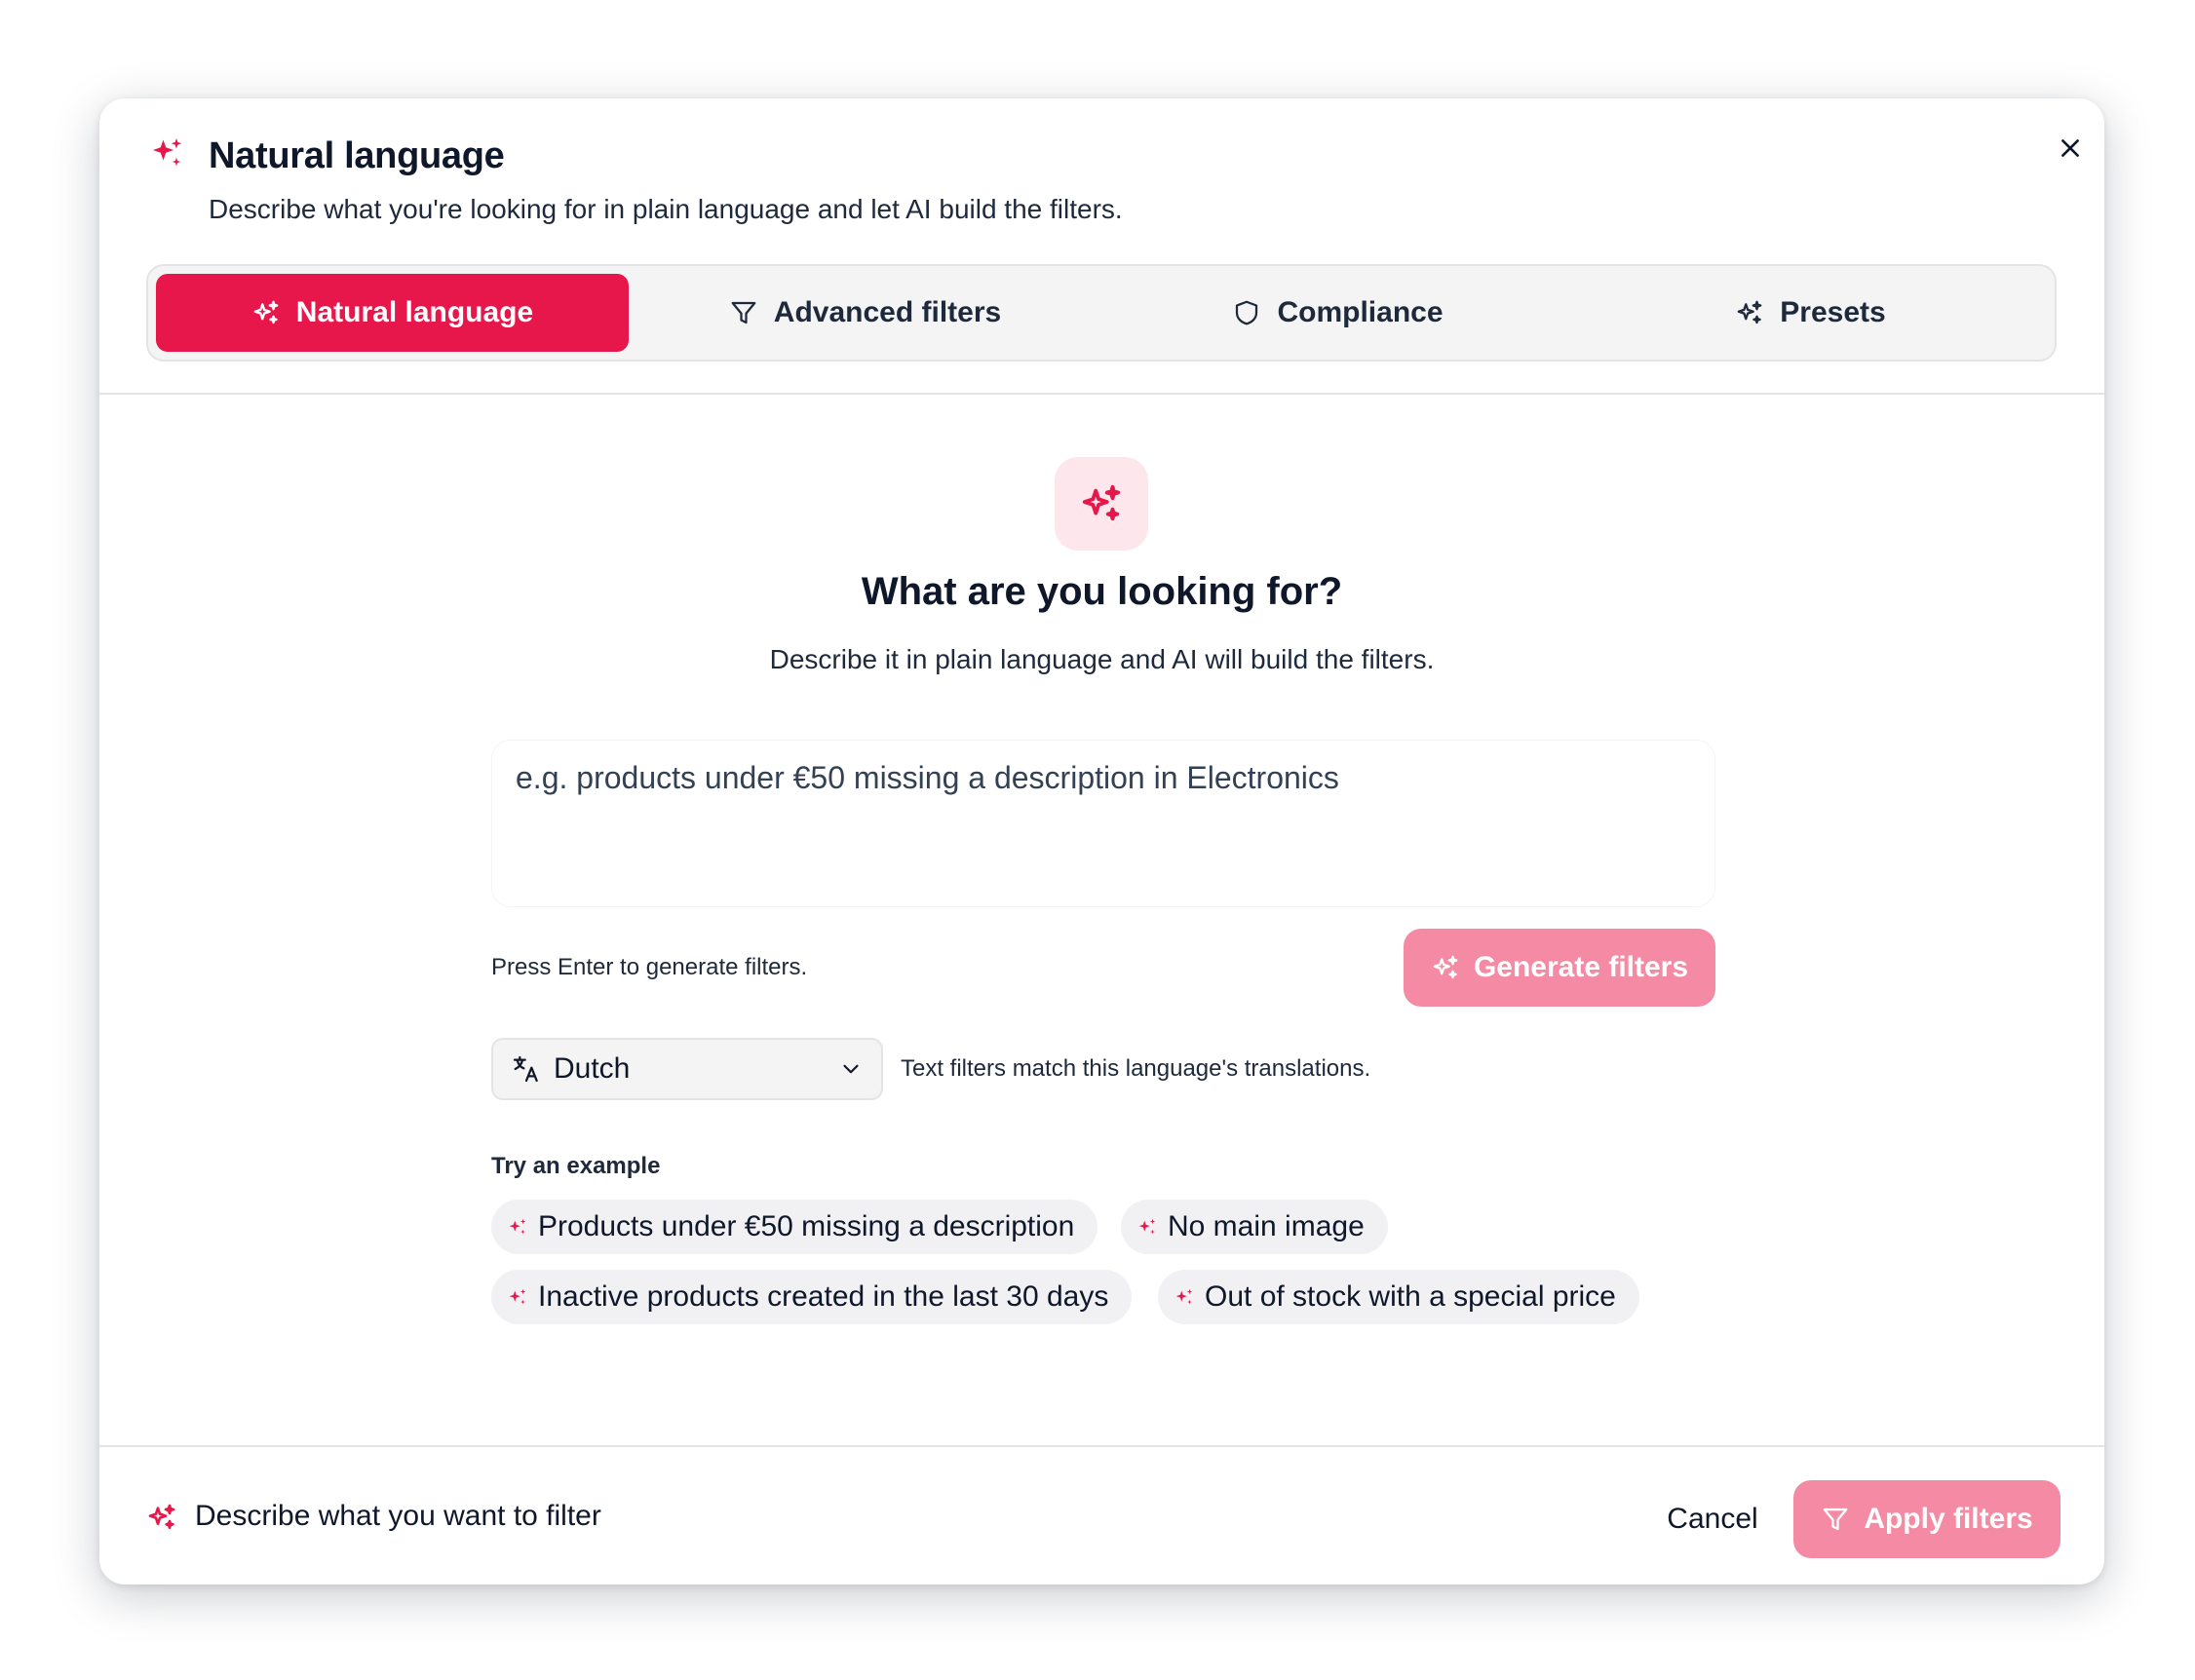 The width and height of the screenshot is (2195, 1680). I want to click on tab-presets: Presets, so click(1810, 313).